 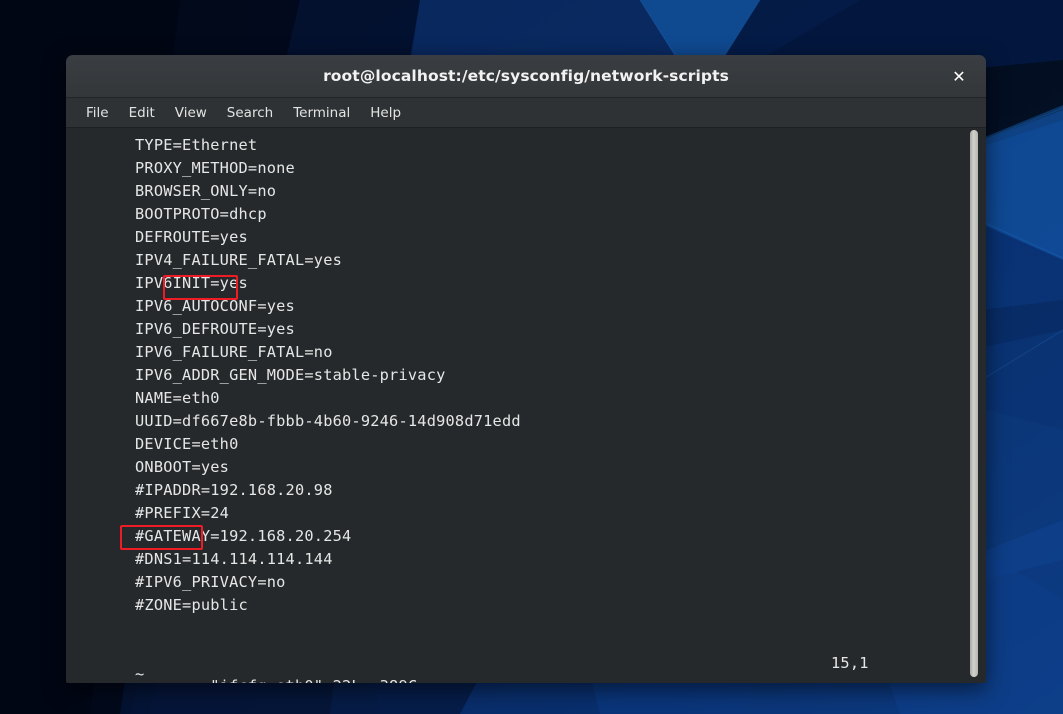 I want to click on menu-item-help: Help, so click(x=385, y=113).